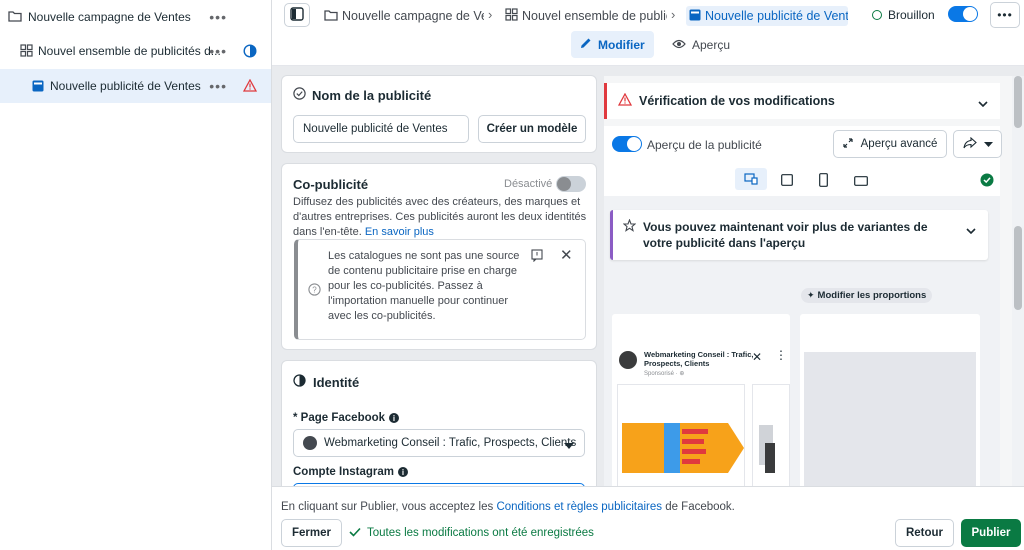 The image size is (1024, 550). What do you see at coordinates (339, 418) in the screenshot?
I see `facebook-page-label: * Page Facebook` at bounding box center [339, 418].